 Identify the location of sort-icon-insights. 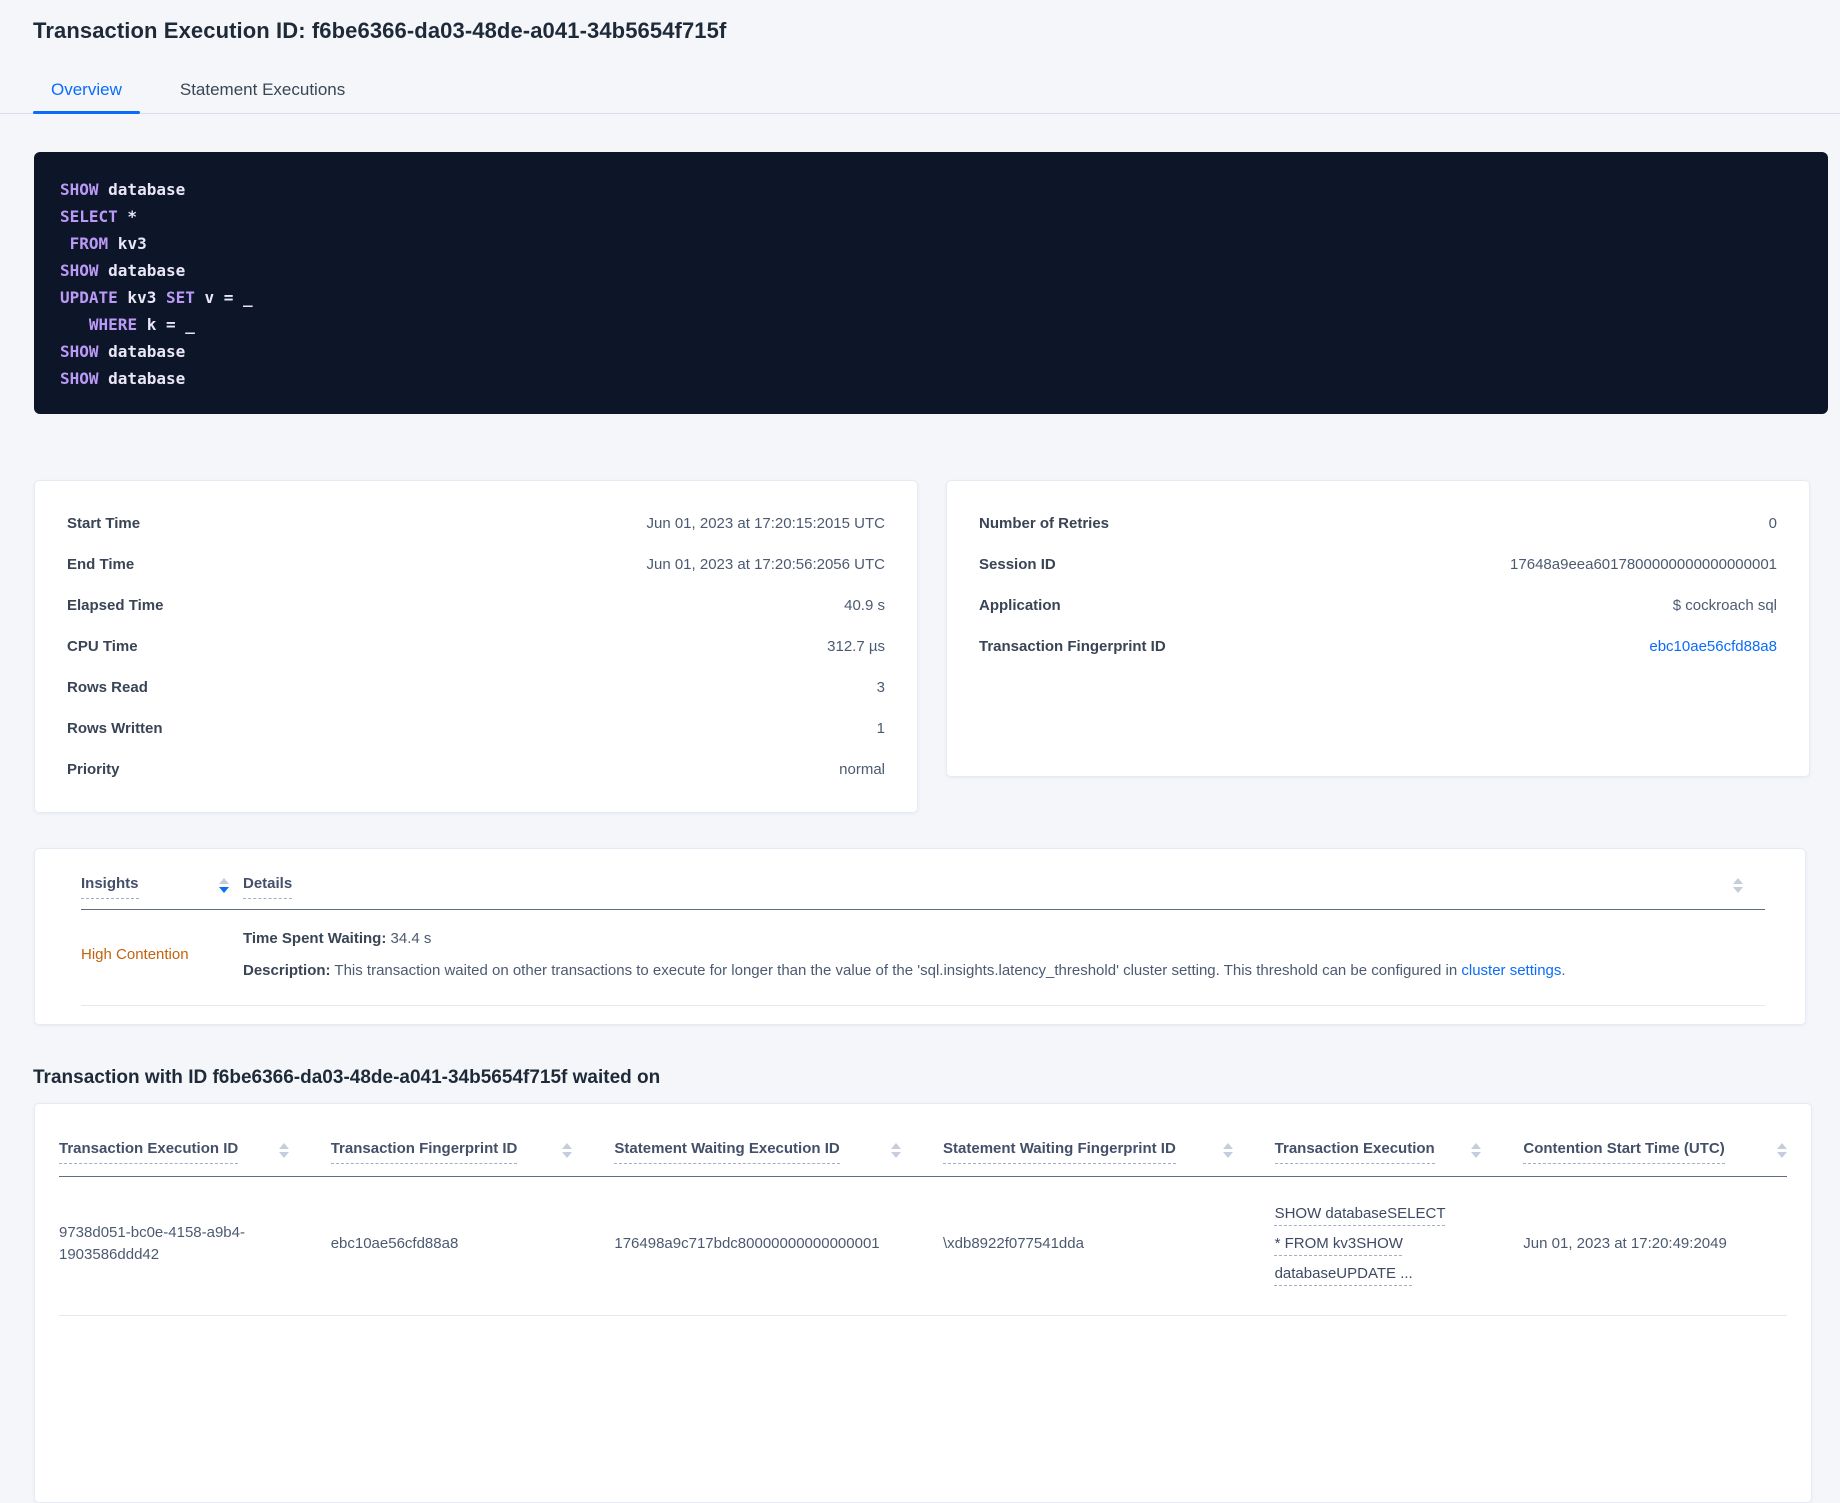
(224, 885).